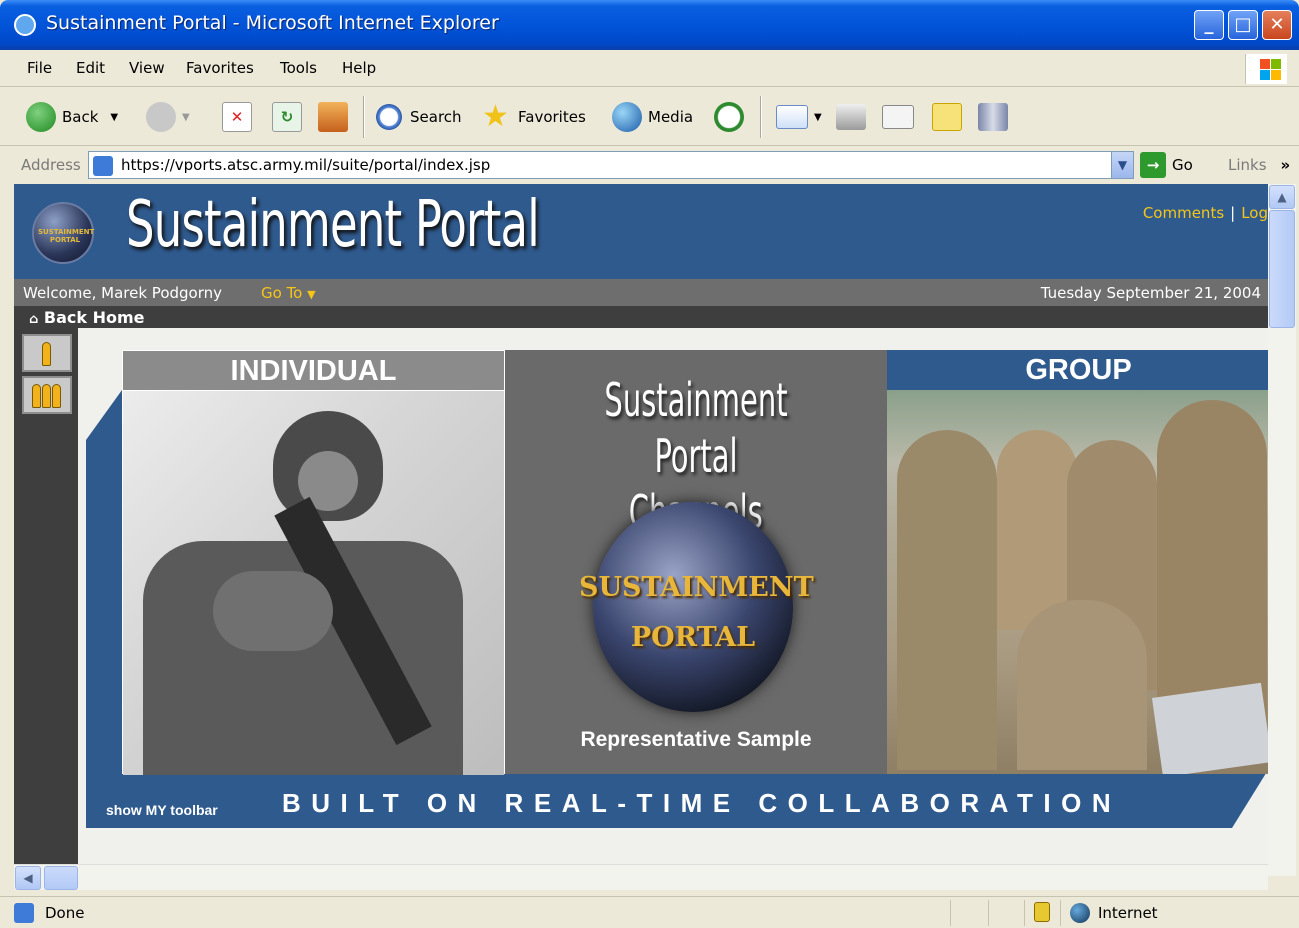 This screenshot has width=1299, height=928. I want to click on history-button, so click(732, 117).